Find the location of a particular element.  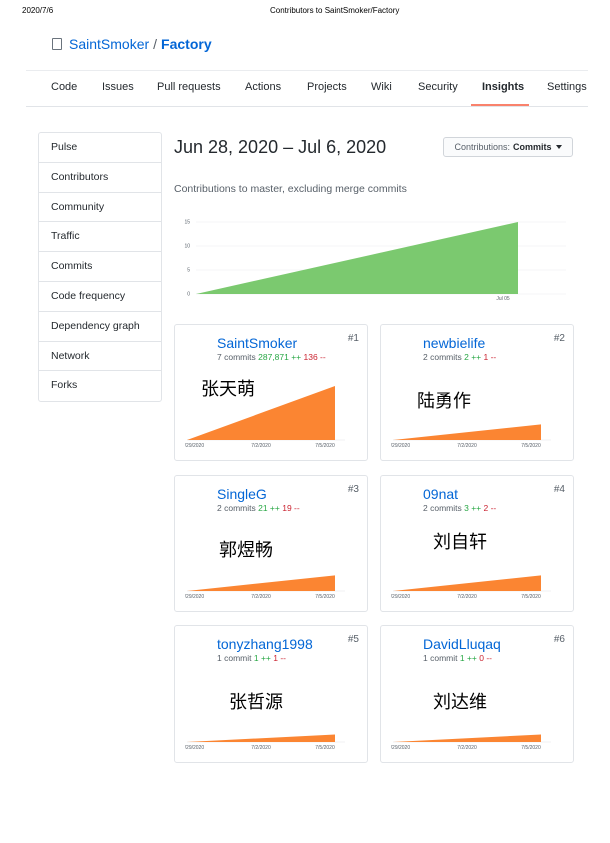

contributor-name-link: SingleG is located at coordinates (242, 494).